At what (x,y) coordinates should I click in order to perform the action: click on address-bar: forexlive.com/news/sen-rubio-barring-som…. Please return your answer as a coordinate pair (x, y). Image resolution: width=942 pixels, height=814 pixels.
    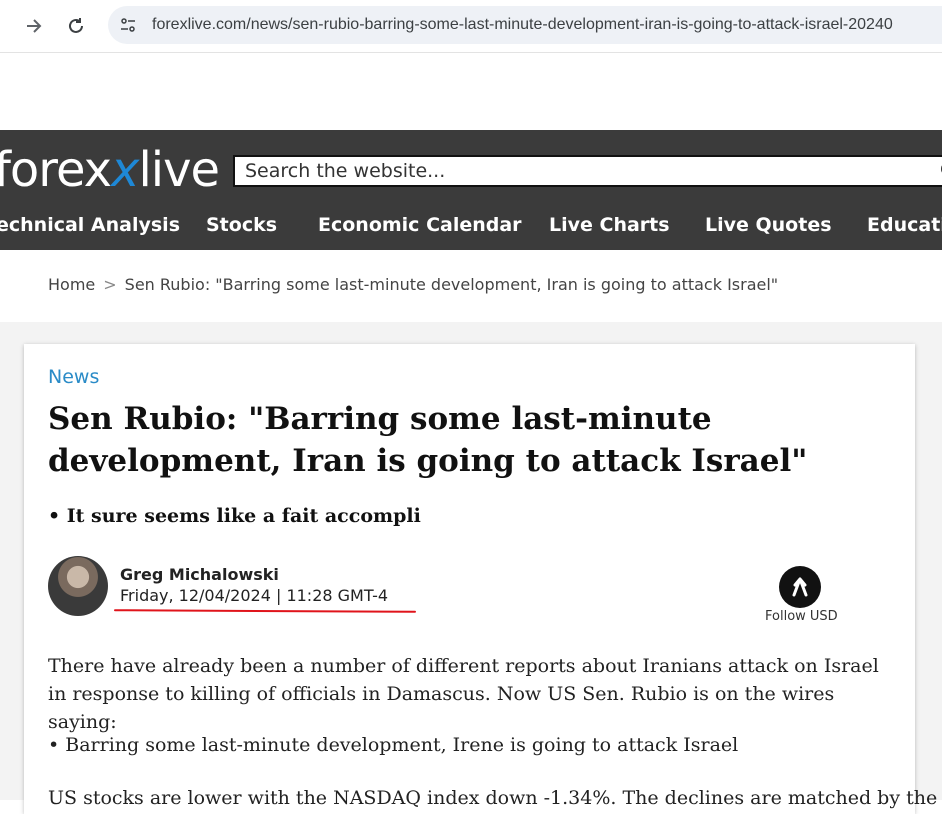
    Looking at the image, I should click on (525, 25).